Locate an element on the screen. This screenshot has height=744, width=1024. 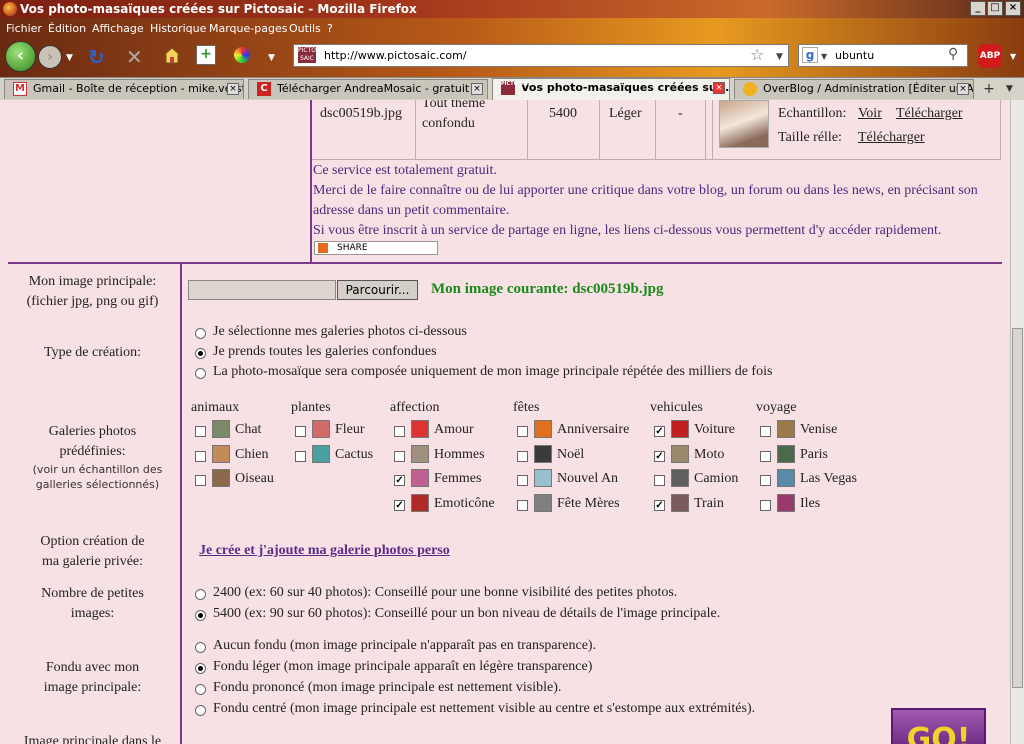
addon-dropdown-icon: ▼ is located at coordinates (271, 58).